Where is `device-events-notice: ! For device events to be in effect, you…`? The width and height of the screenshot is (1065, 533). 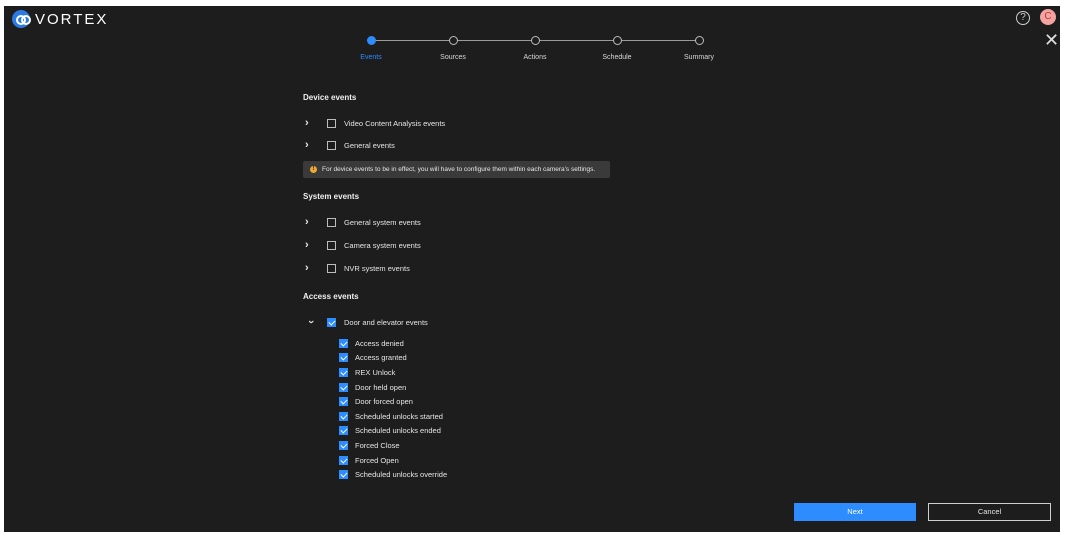 device-events-notice: ! For device events to be in effect, you… is located at coordinates (456, 169).